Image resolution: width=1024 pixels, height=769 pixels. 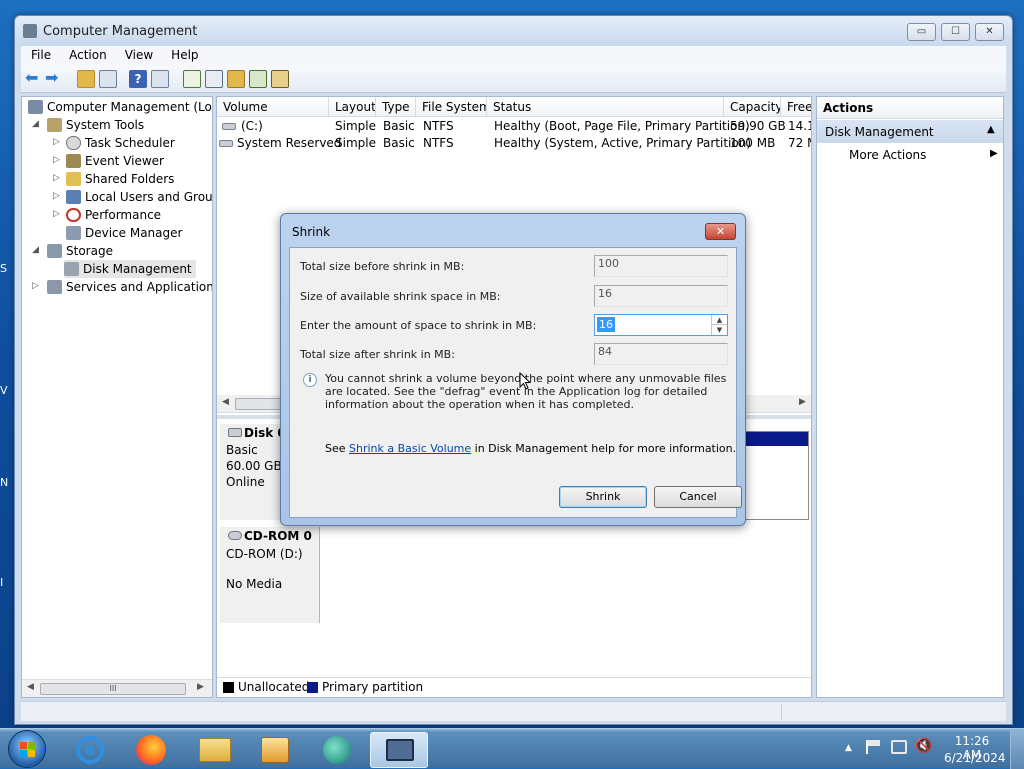 I want to click on column-volume: Volume, so click(x=273, y=107).